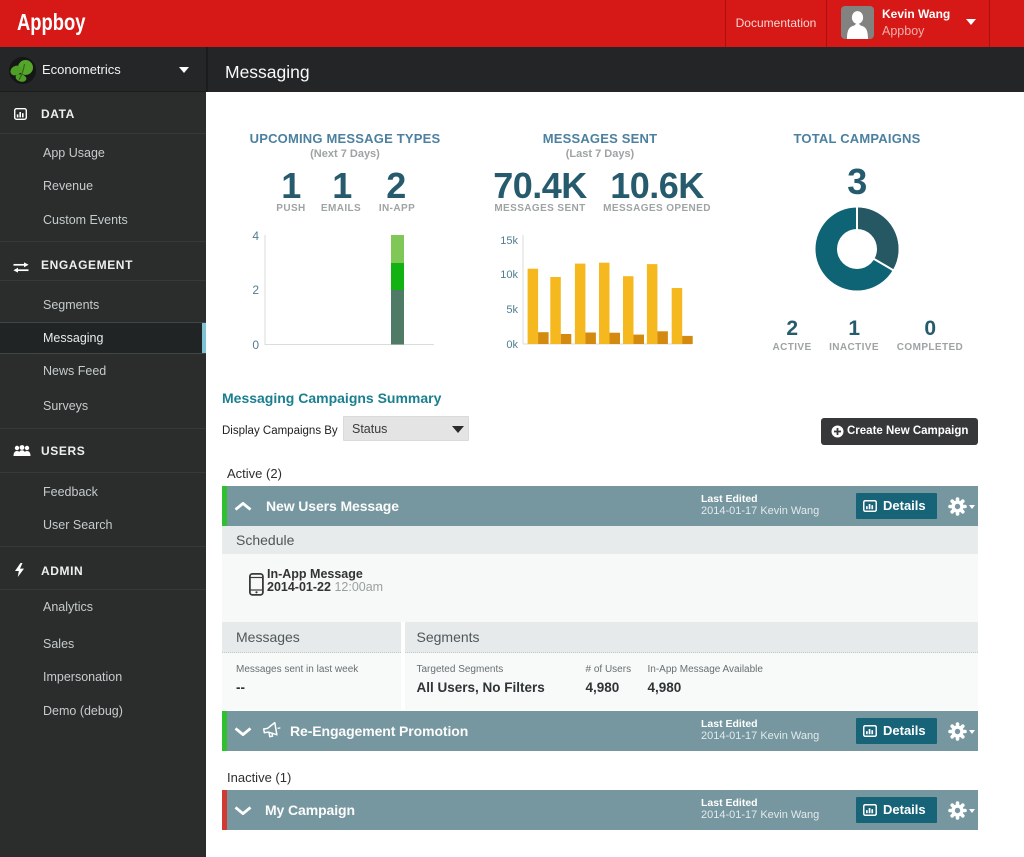 The height and width of the screenshot is (857, 1024). I want to click on svg-text: 4, so click(255, 236).